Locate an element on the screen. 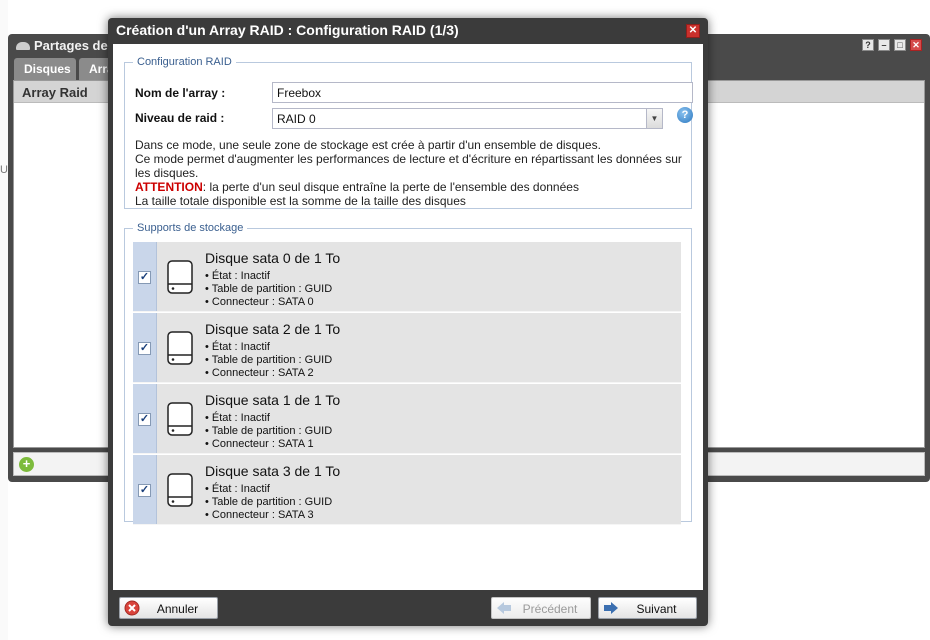  disk-name: Disque sata 1 de 1 To is located at coordinates (273, 400).